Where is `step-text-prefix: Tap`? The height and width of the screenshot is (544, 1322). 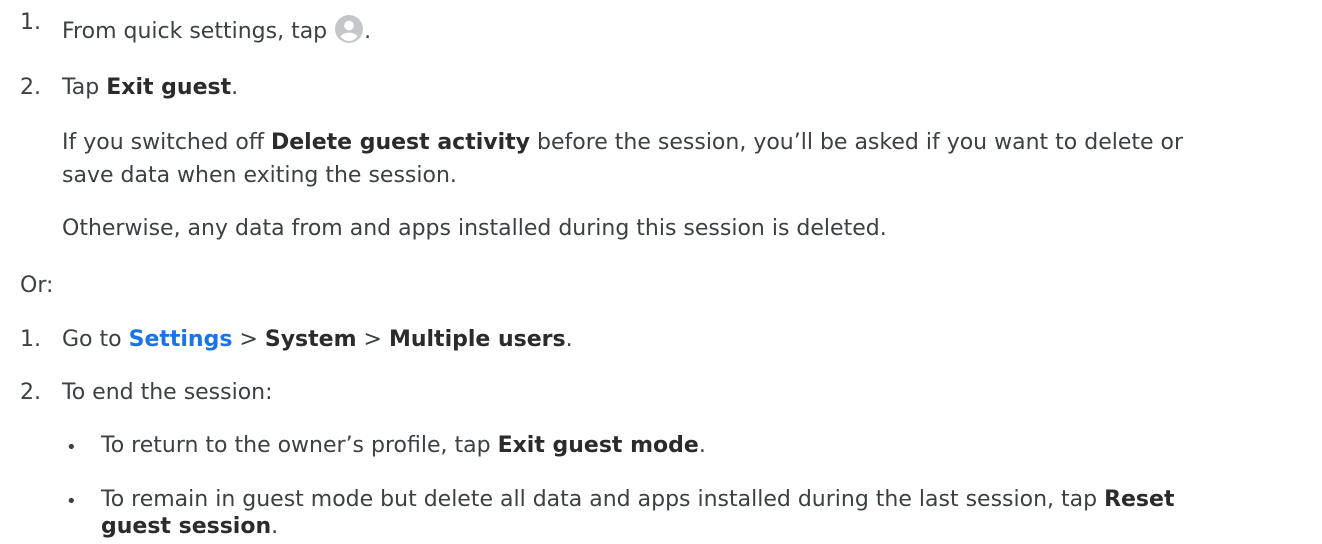
step-text-prefix: Tap is located at coordinates (84, 87).